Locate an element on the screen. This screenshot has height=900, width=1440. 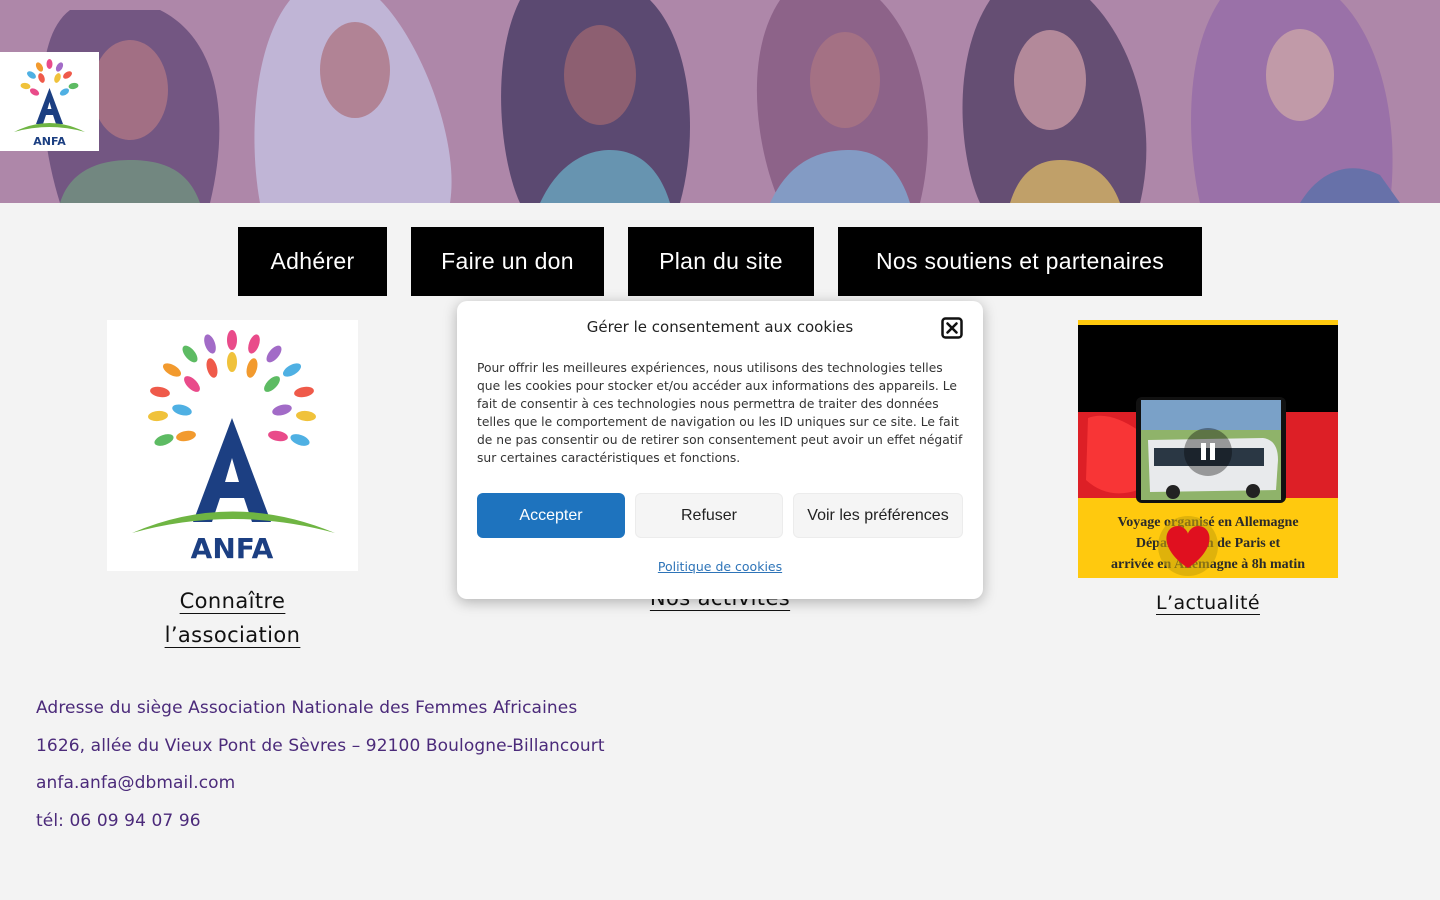
connaitre-line1: Connaître is located at coordinates (233, 601).